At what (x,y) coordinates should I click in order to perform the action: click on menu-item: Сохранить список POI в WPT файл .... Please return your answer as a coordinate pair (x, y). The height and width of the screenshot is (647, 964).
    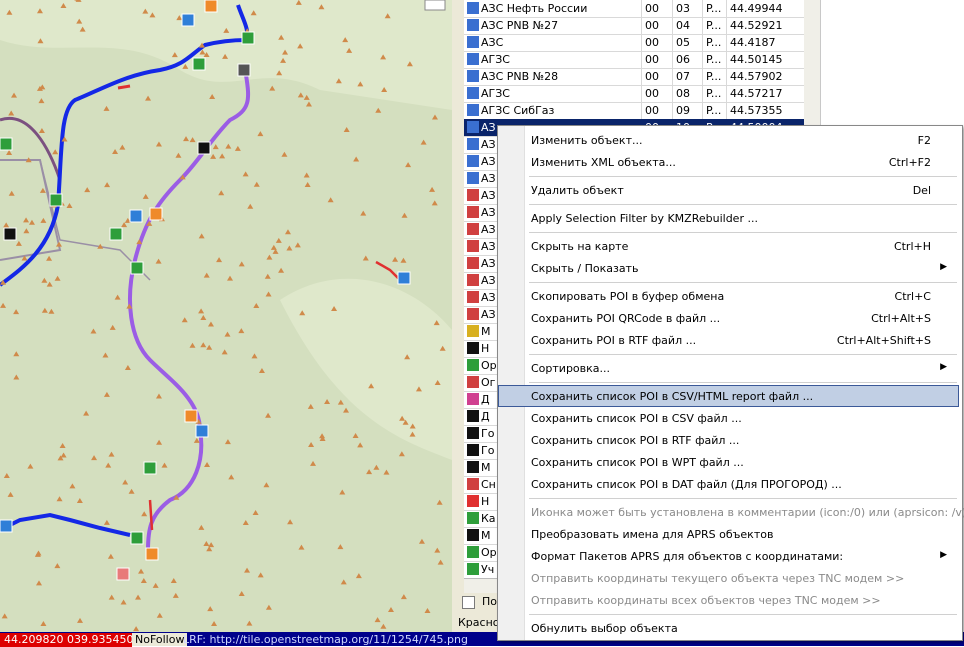
    Looking at the image, I should click on (742, 462).